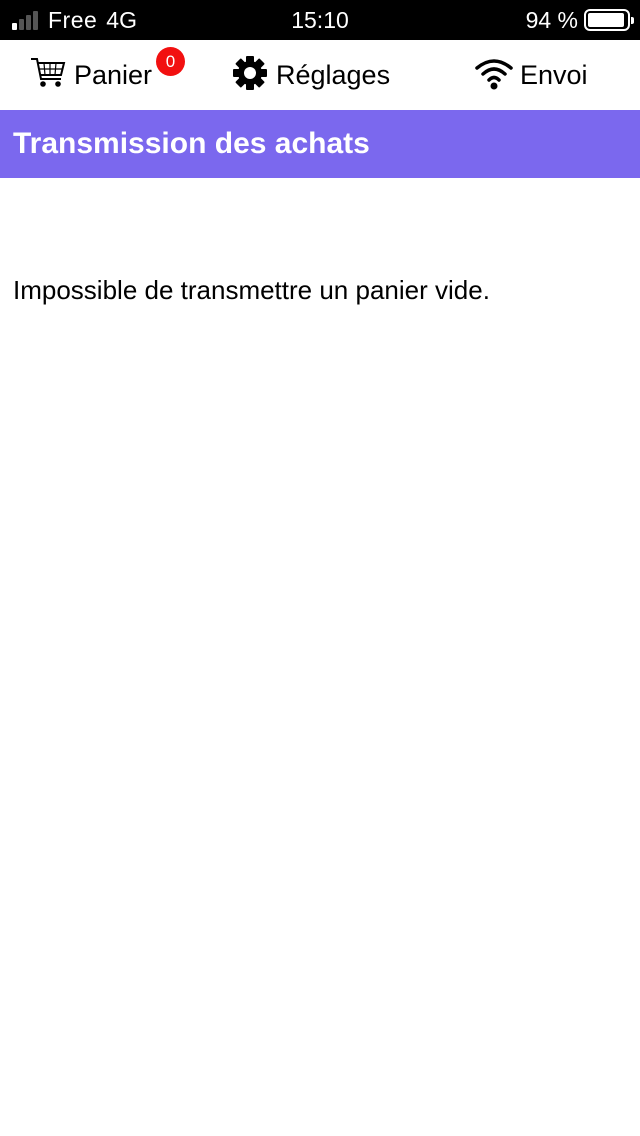 The height and width of the screenshot is (1136, 640). I want to click on battery-icon, so click(609, 20).